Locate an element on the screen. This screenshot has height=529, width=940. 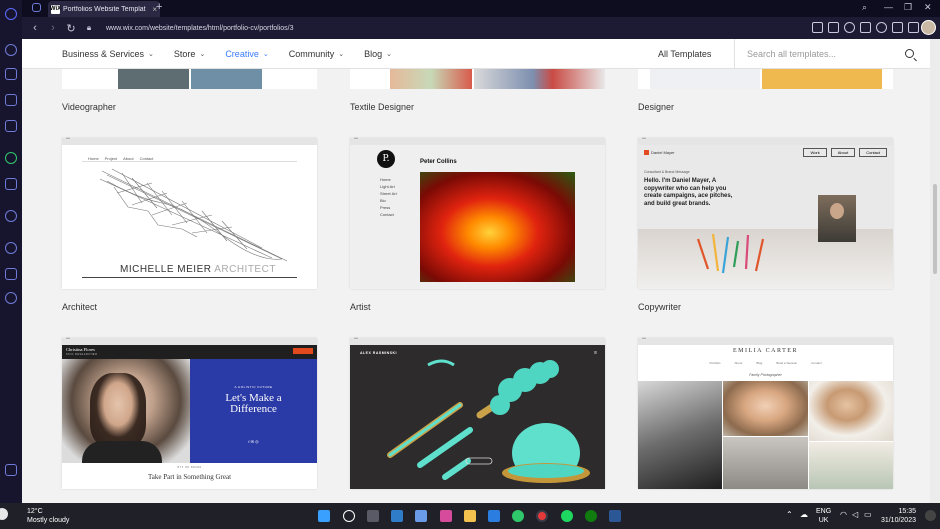
clock-date: 31/10/2023 is located at coordinates (898, 520).